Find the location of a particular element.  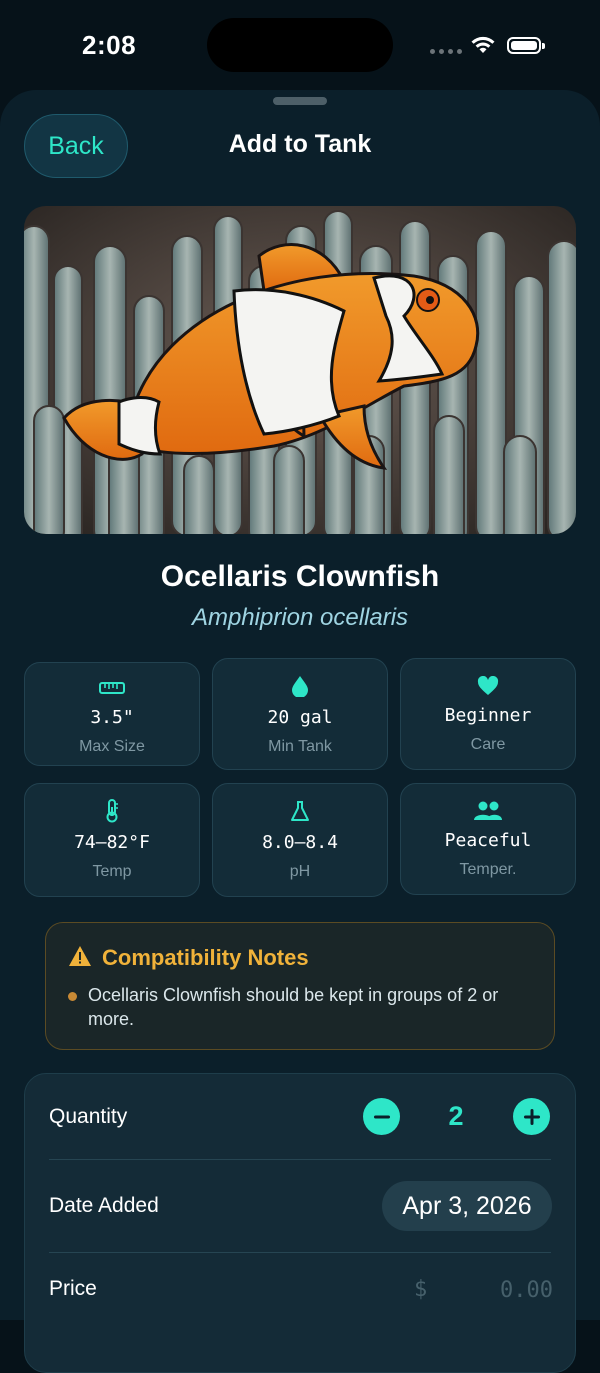

compatibility-title: Compatibility Notes is located at coordinates (205, 957).